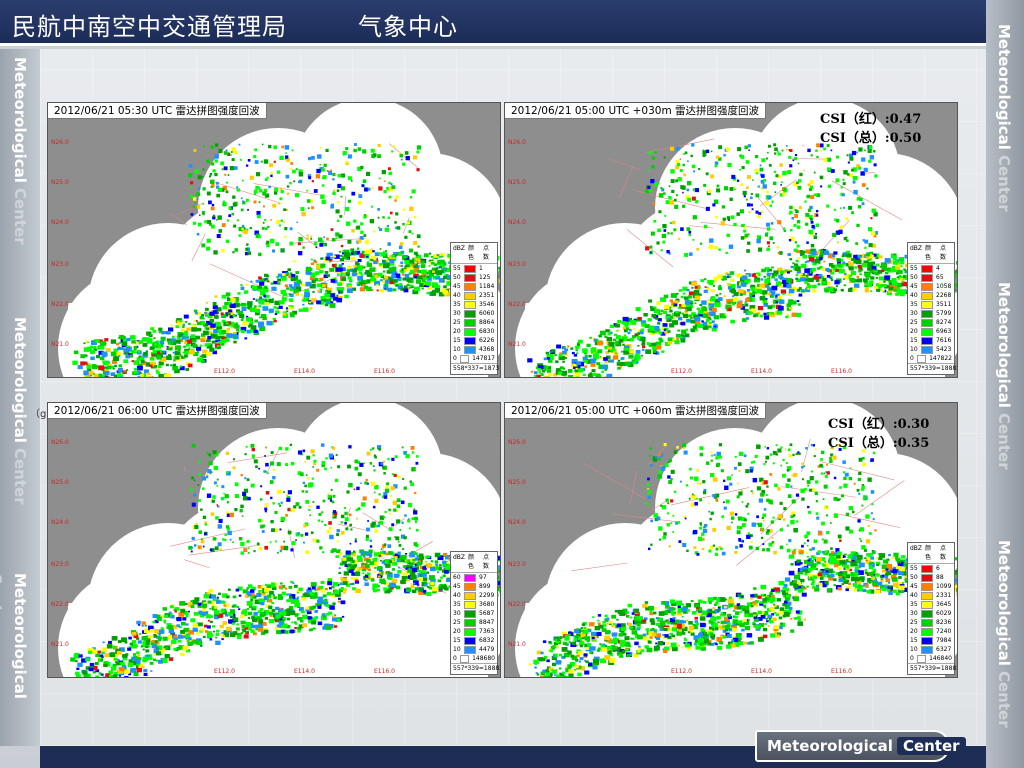 The image size is (1024, 768). What do you see at coordinates (457, 295) in the screenshot?
I see `legend-dbz-value: 40` at bounding box center [457, 295].